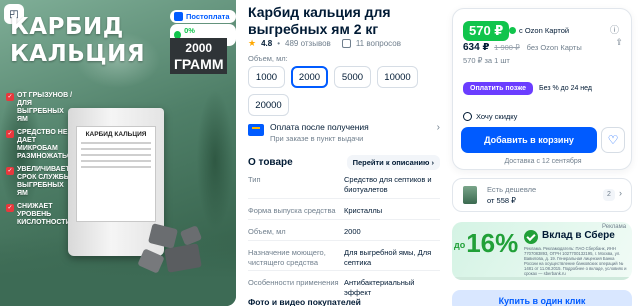 The height and width of the screenshot is (306, 640). I want to click on weight-badge: 2000 ГРАММ, so click(199, 56).